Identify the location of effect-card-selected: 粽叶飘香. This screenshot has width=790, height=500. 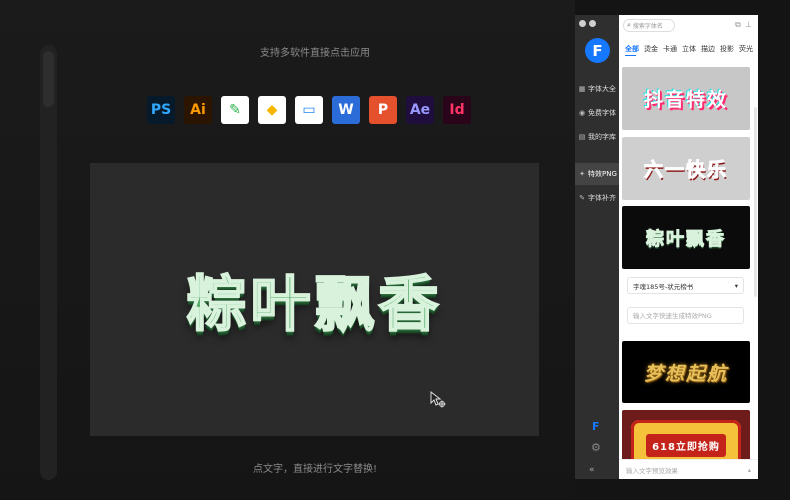
(686, 237).